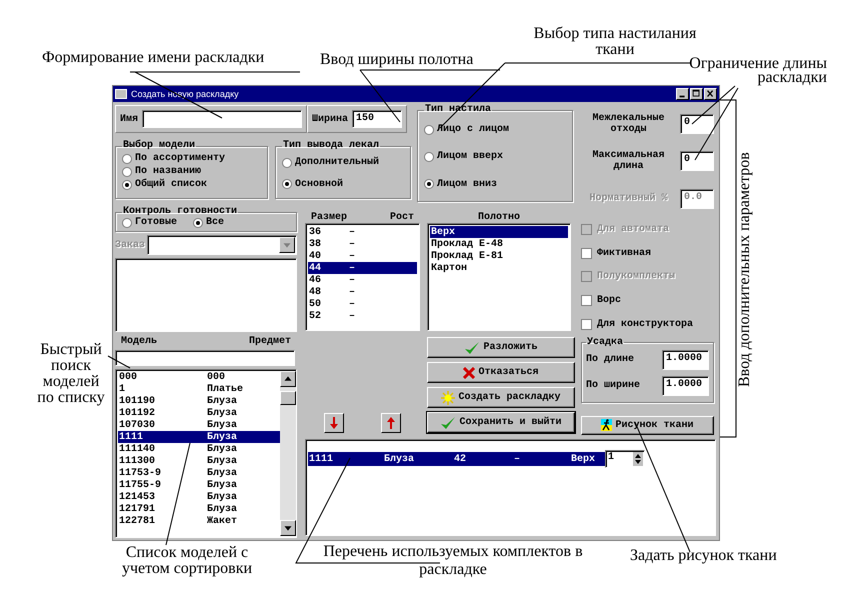  I want to click on size-row: 50 –, so click(362, 304).